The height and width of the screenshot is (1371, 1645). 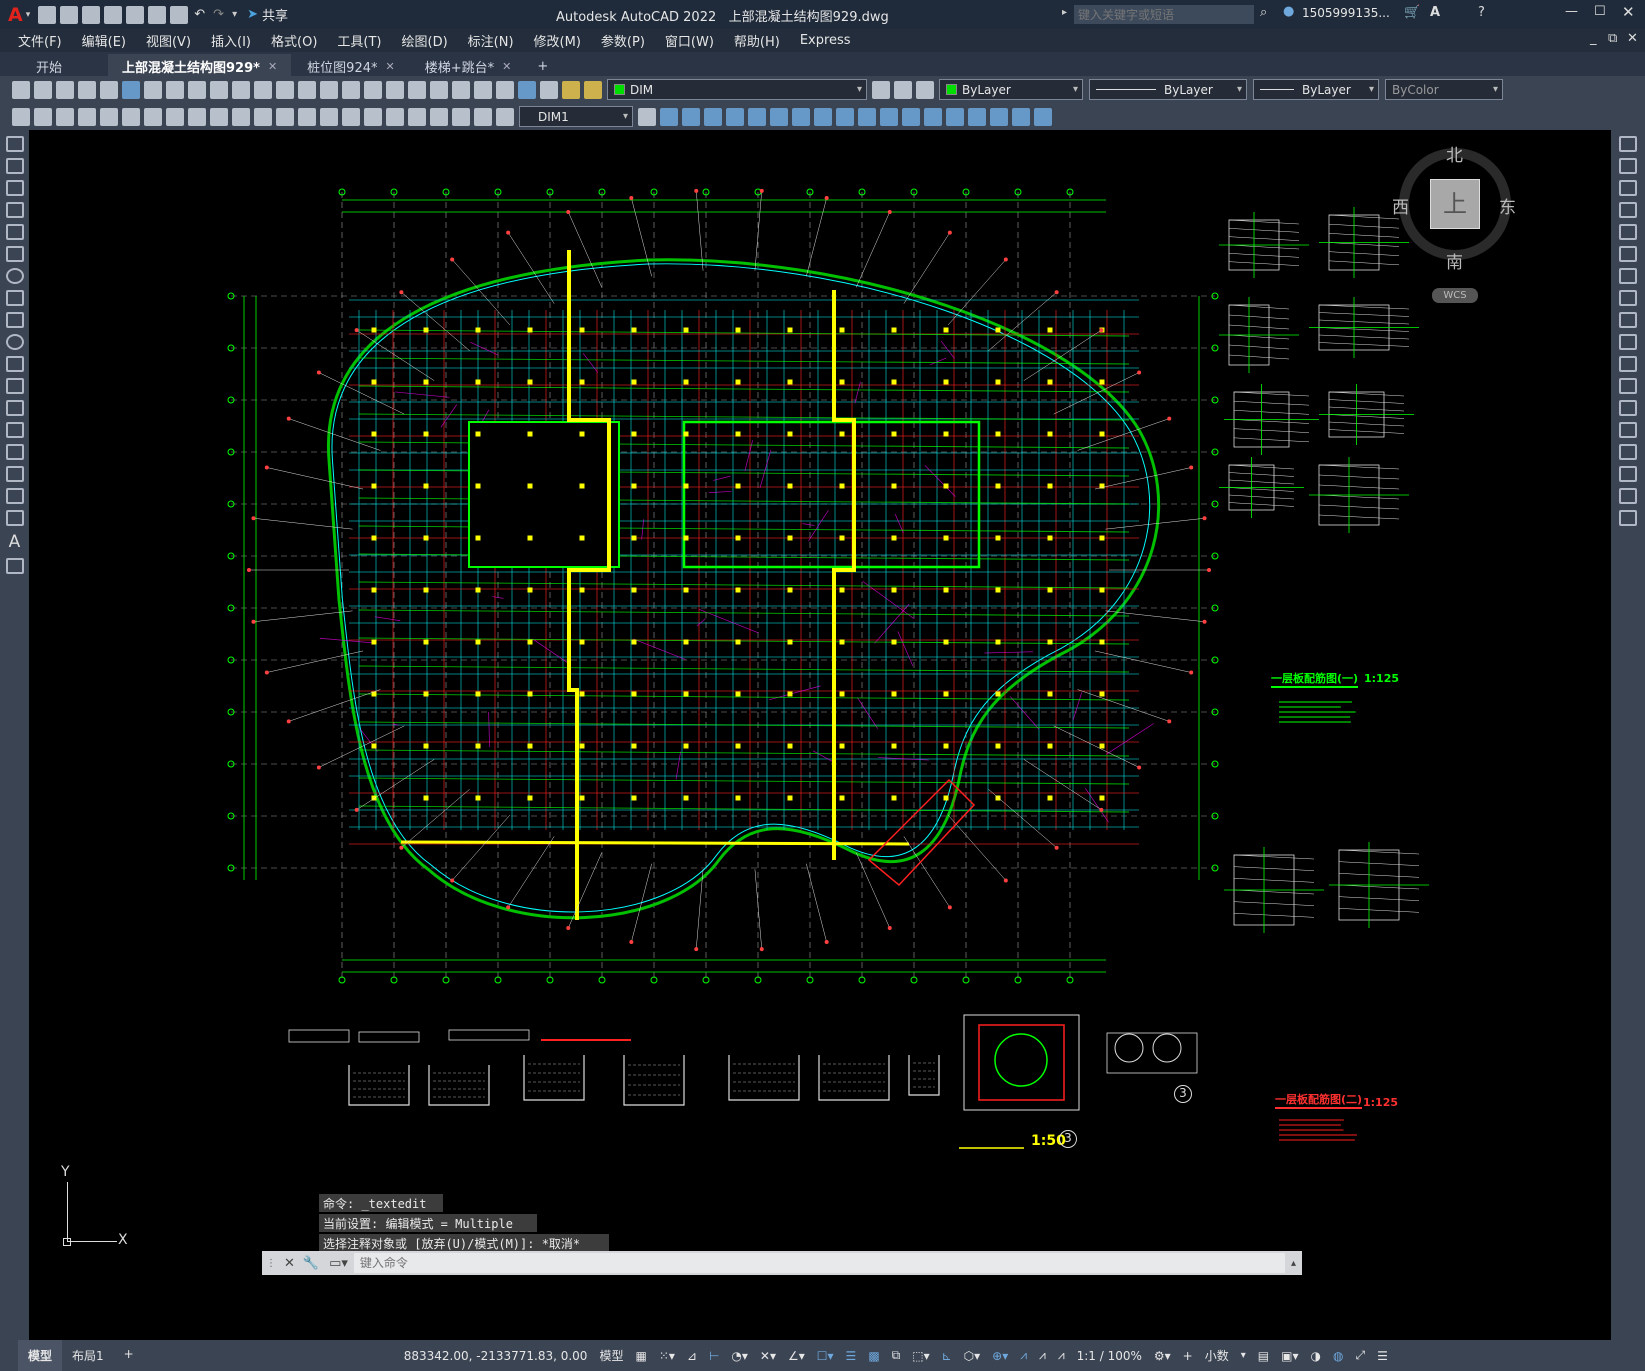 I want to click on save-as-icon, so click(x=113, y=15).